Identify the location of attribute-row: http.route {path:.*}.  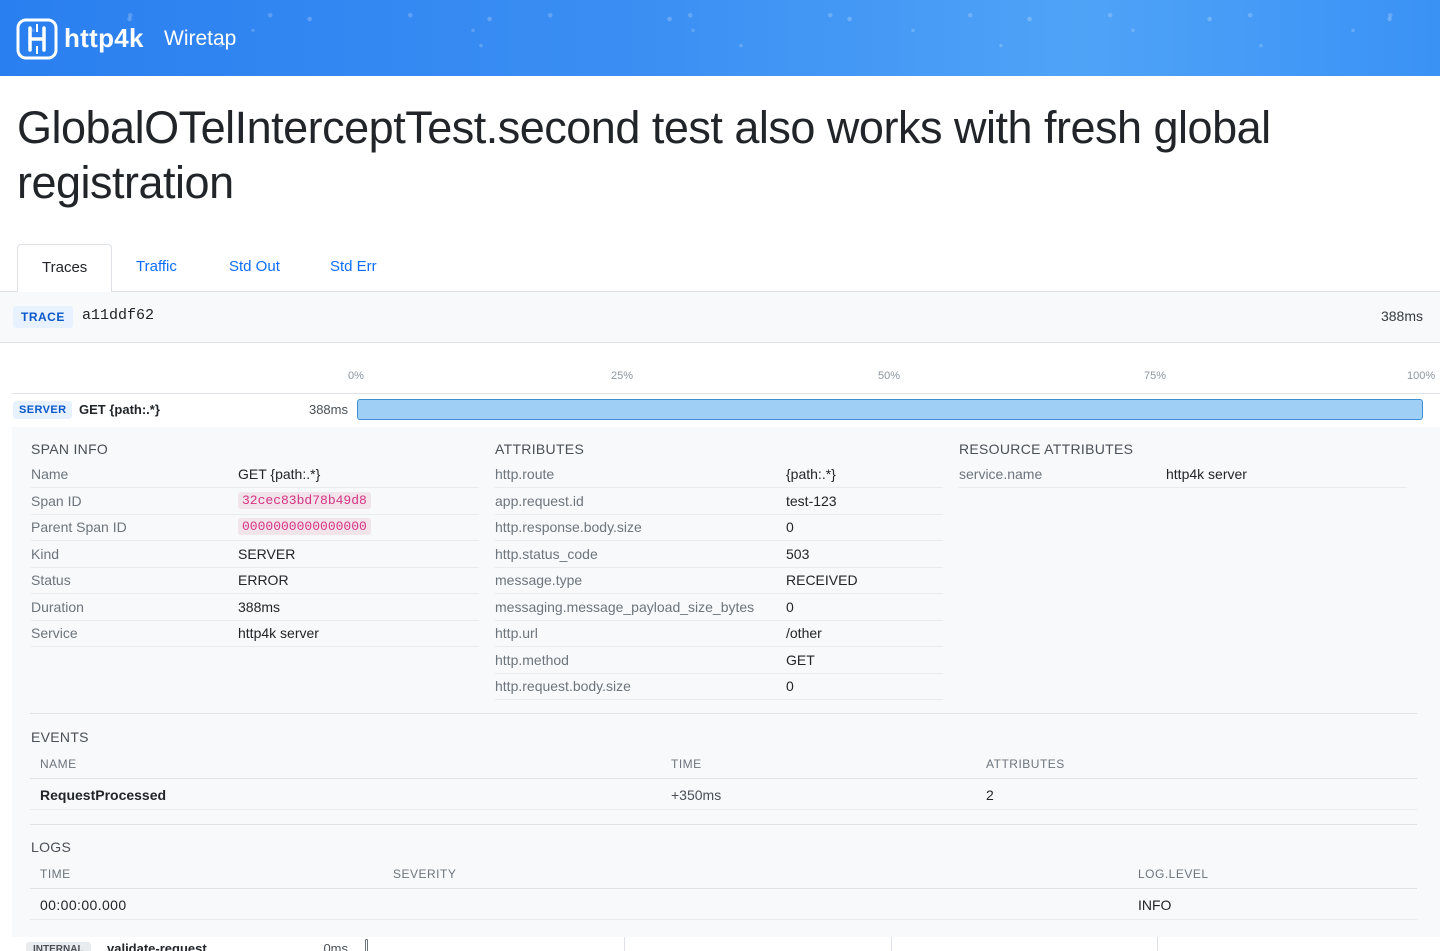
(719, 474).